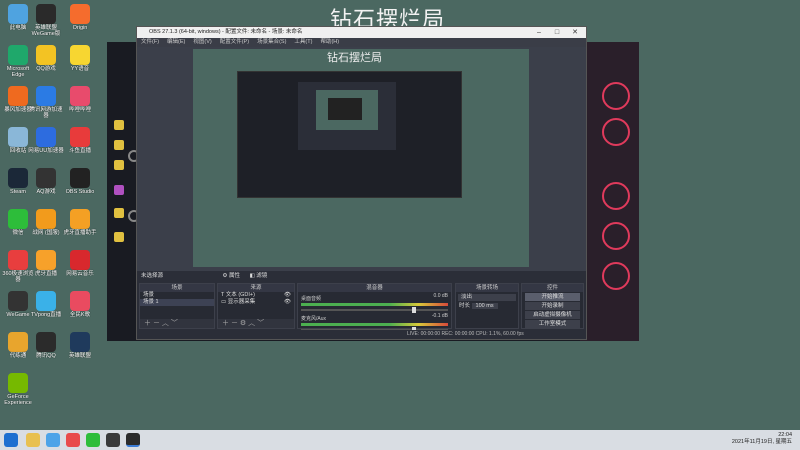  What do you see at coordinates (80, 222) in the screenshot?
I see `desktop-shortcut: 虎牙直播助手` at bounding box center [80, 222].